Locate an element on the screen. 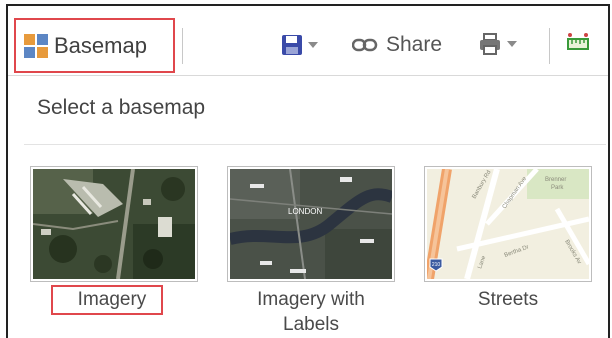 The height and width of the screenshot is (338, 612). print-icon is located at coordinates (490, 44).